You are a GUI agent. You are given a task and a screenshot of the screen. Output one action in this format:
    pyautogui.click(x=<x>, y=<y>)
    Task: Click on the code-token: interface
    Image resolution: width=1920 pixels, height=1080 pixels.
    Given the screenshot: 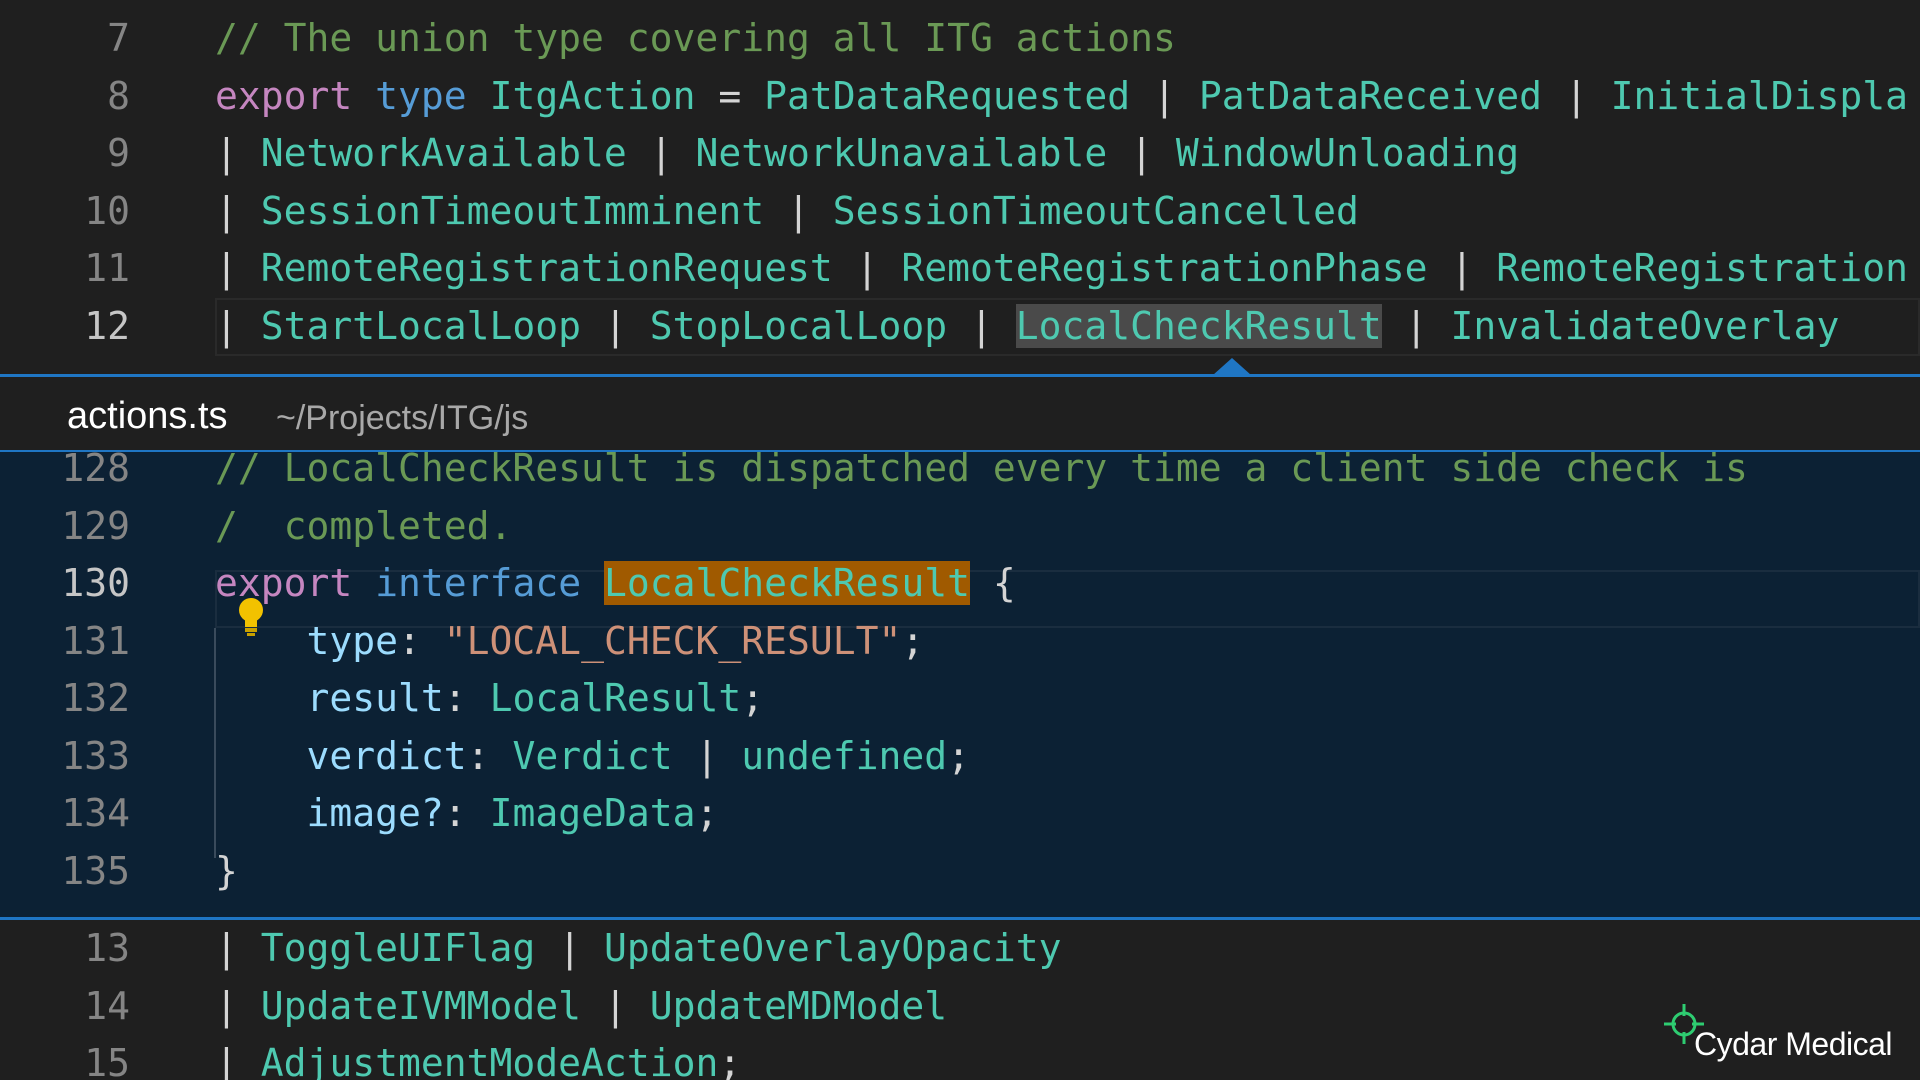 What is the action you would take?
    pyautogui.click(x=478, y=583)
    